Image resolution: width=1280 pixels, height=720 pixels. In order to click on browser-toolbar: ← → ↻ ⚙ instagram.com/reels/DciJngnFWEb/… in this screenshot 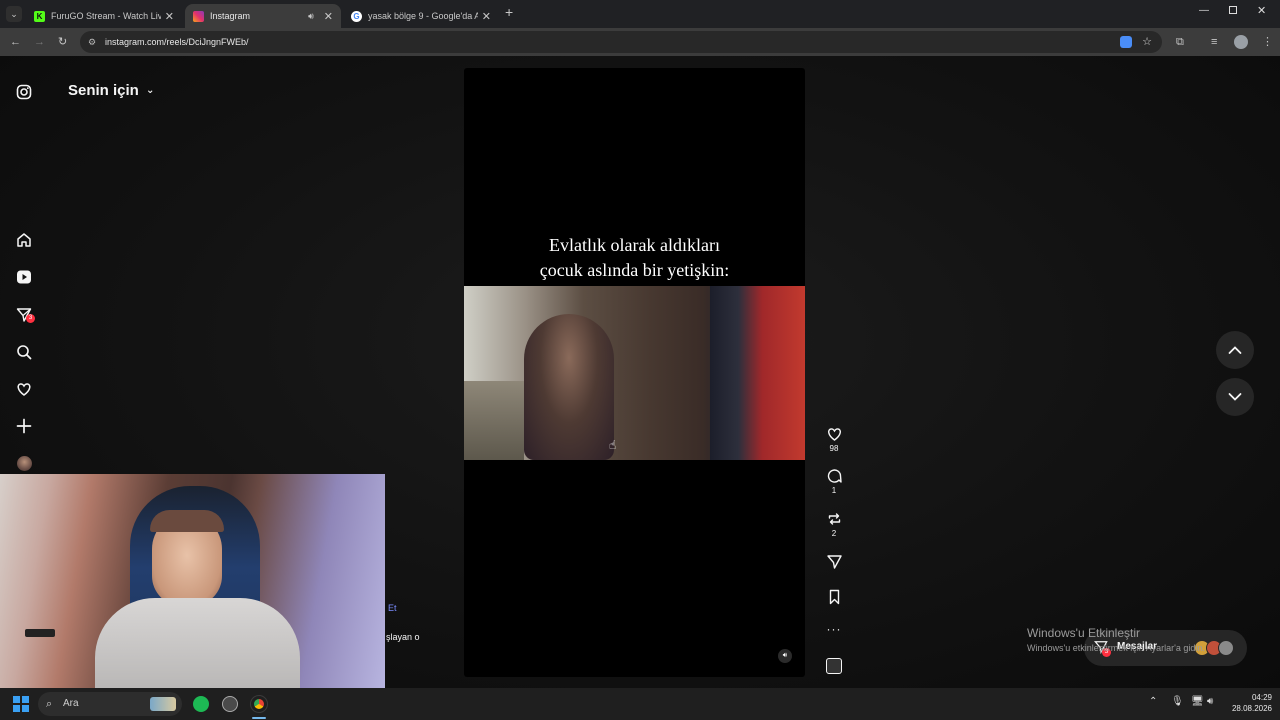, I will do `click(640, 42)`.